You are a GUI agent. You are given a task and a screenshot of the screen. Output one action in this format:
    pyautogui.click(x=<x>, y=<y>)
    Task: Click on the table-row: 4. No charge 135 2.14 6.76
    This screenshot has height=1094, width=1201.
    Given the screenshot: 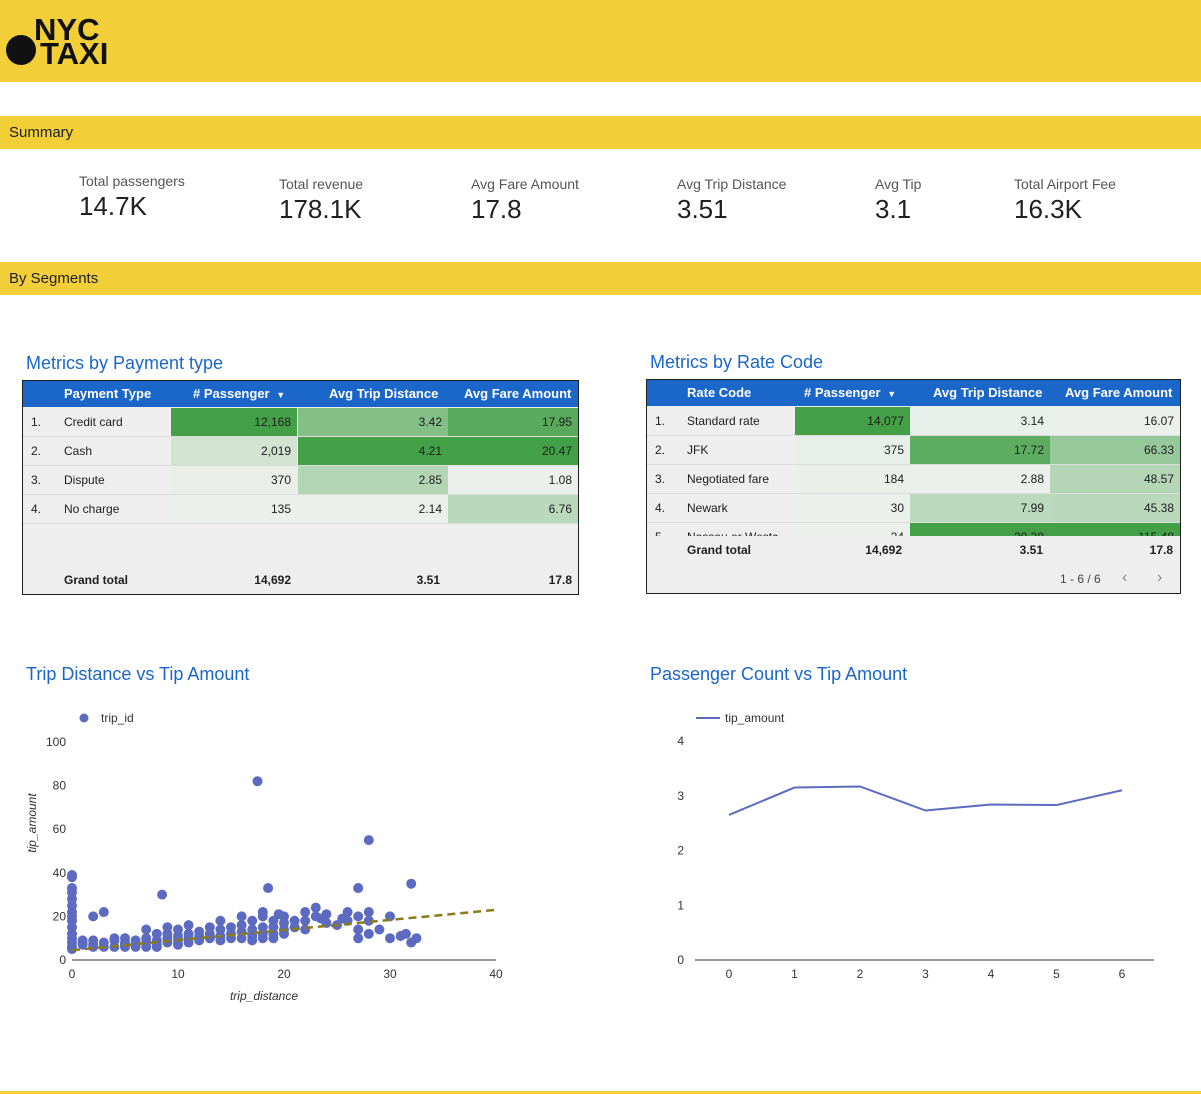 What is the action you would take?
    pyautogui.click(x=300, y=509)
    